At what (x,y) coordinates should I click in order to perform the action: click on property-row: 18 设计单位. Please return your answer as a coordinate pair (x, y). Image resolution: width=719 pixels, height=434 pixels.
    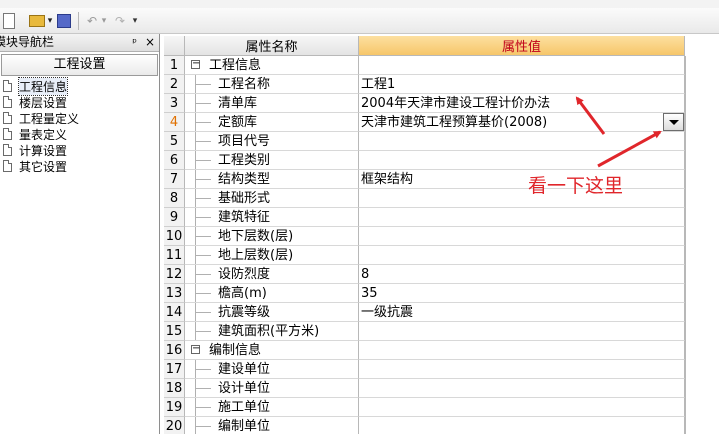
    Looking at the image, I should click on (441, 388).